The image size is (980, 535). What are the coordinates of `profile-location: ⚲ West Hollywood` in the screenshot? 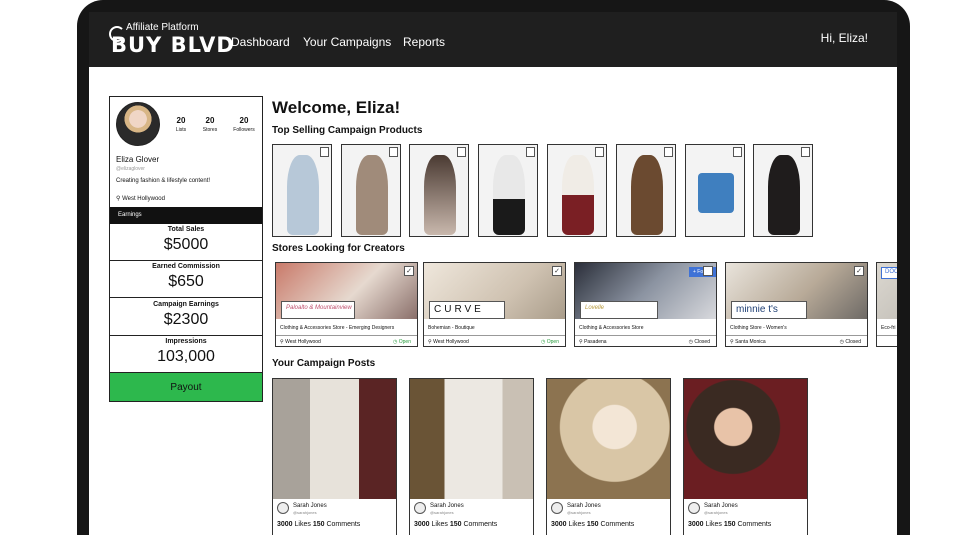 It's located at (140, 198).